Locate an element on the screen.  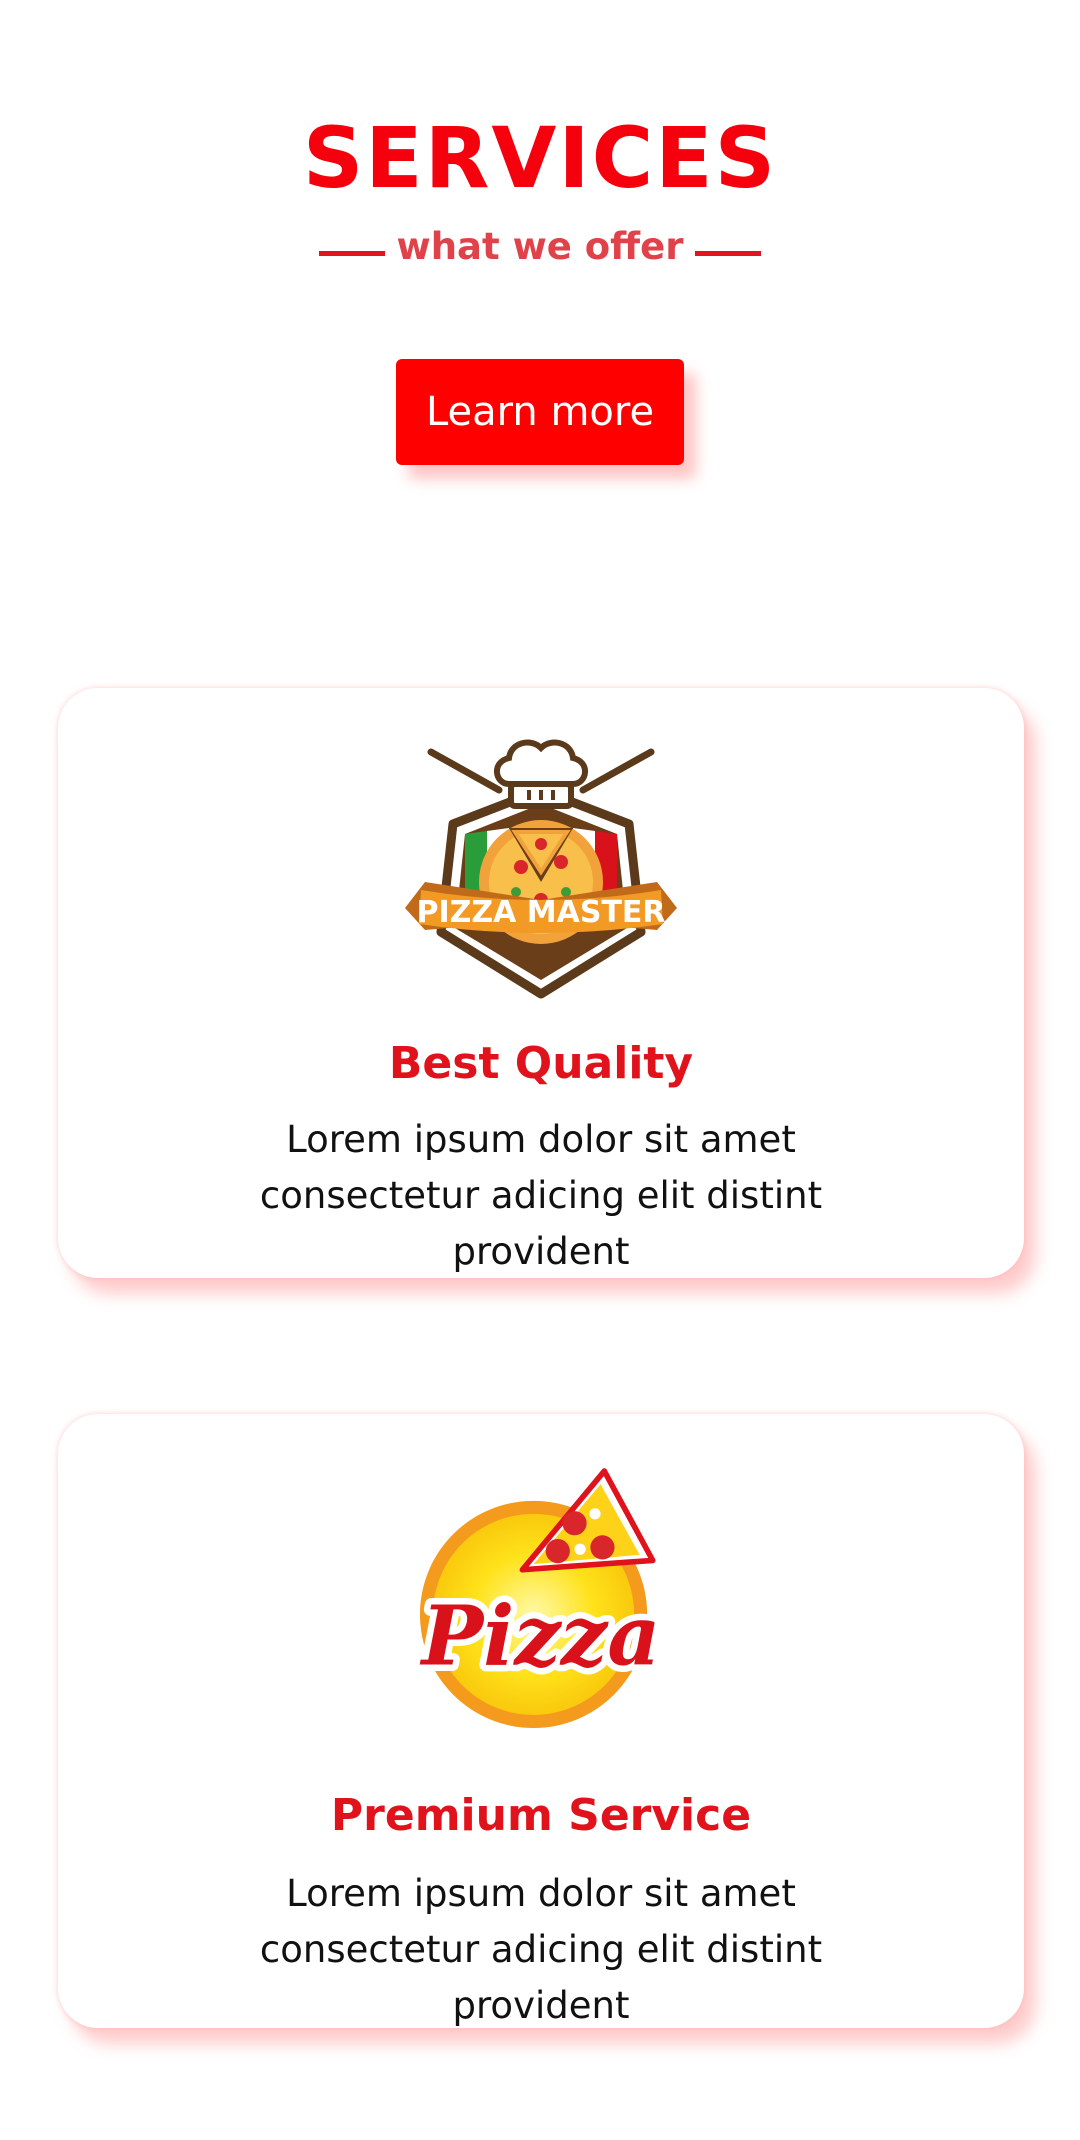
section-subtitle: what we offer is located at coordinates (540, 246).